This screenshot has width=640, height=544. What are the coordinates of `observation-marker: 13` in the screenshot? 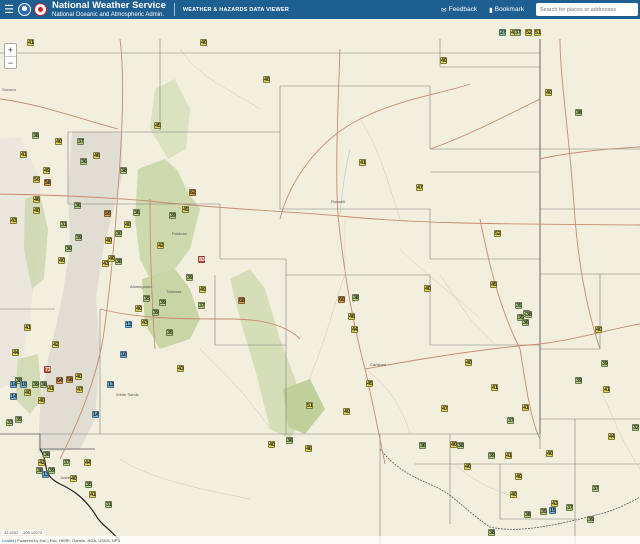 It's located at (45, 474).